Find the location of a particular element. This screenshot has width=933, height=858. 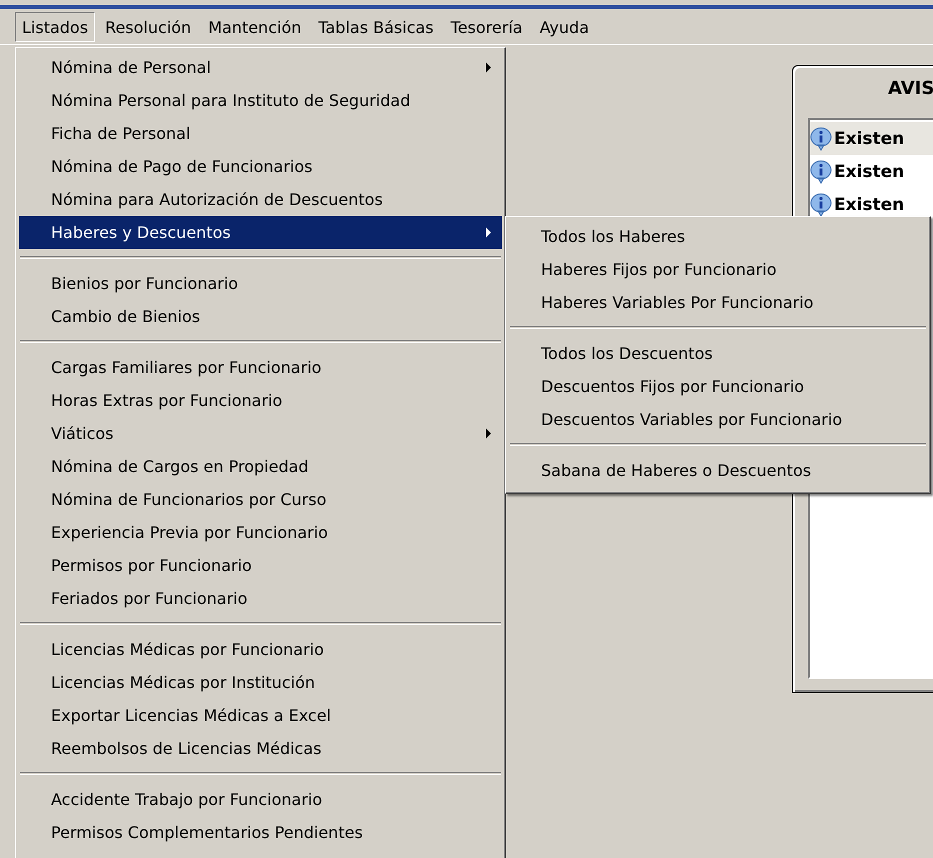

menu-item: Feriados por Funcionario is located at coordinates (260, 598).